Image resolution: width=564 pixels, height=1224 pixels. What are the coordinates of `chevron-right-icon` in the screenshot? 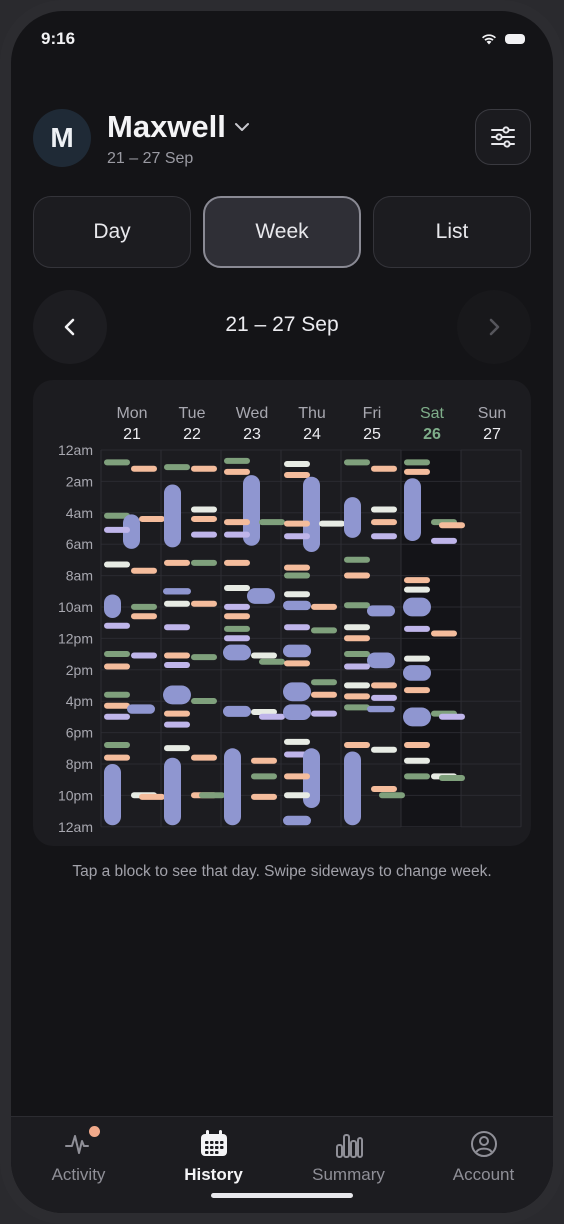 It's located at (494, 327).